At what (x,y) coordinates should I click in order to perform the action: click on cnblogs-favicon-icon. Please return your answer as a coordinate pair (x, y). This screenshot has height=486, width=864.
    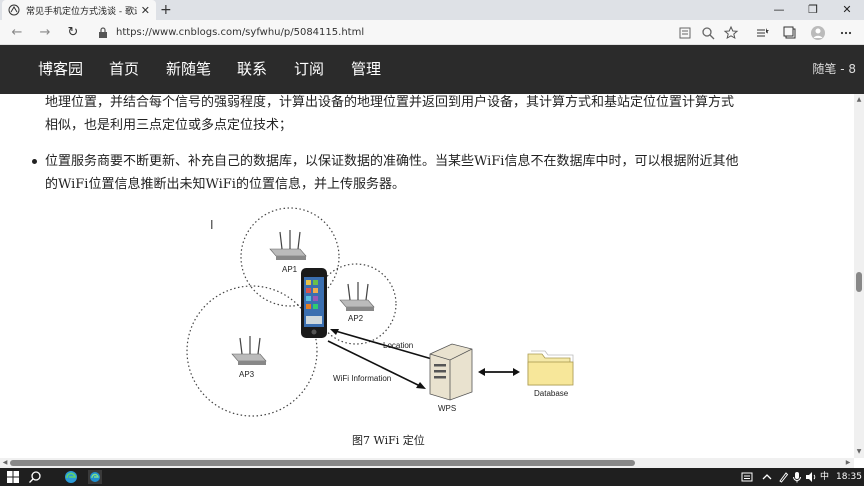
    Looking at the image, I should click on (14, 10).